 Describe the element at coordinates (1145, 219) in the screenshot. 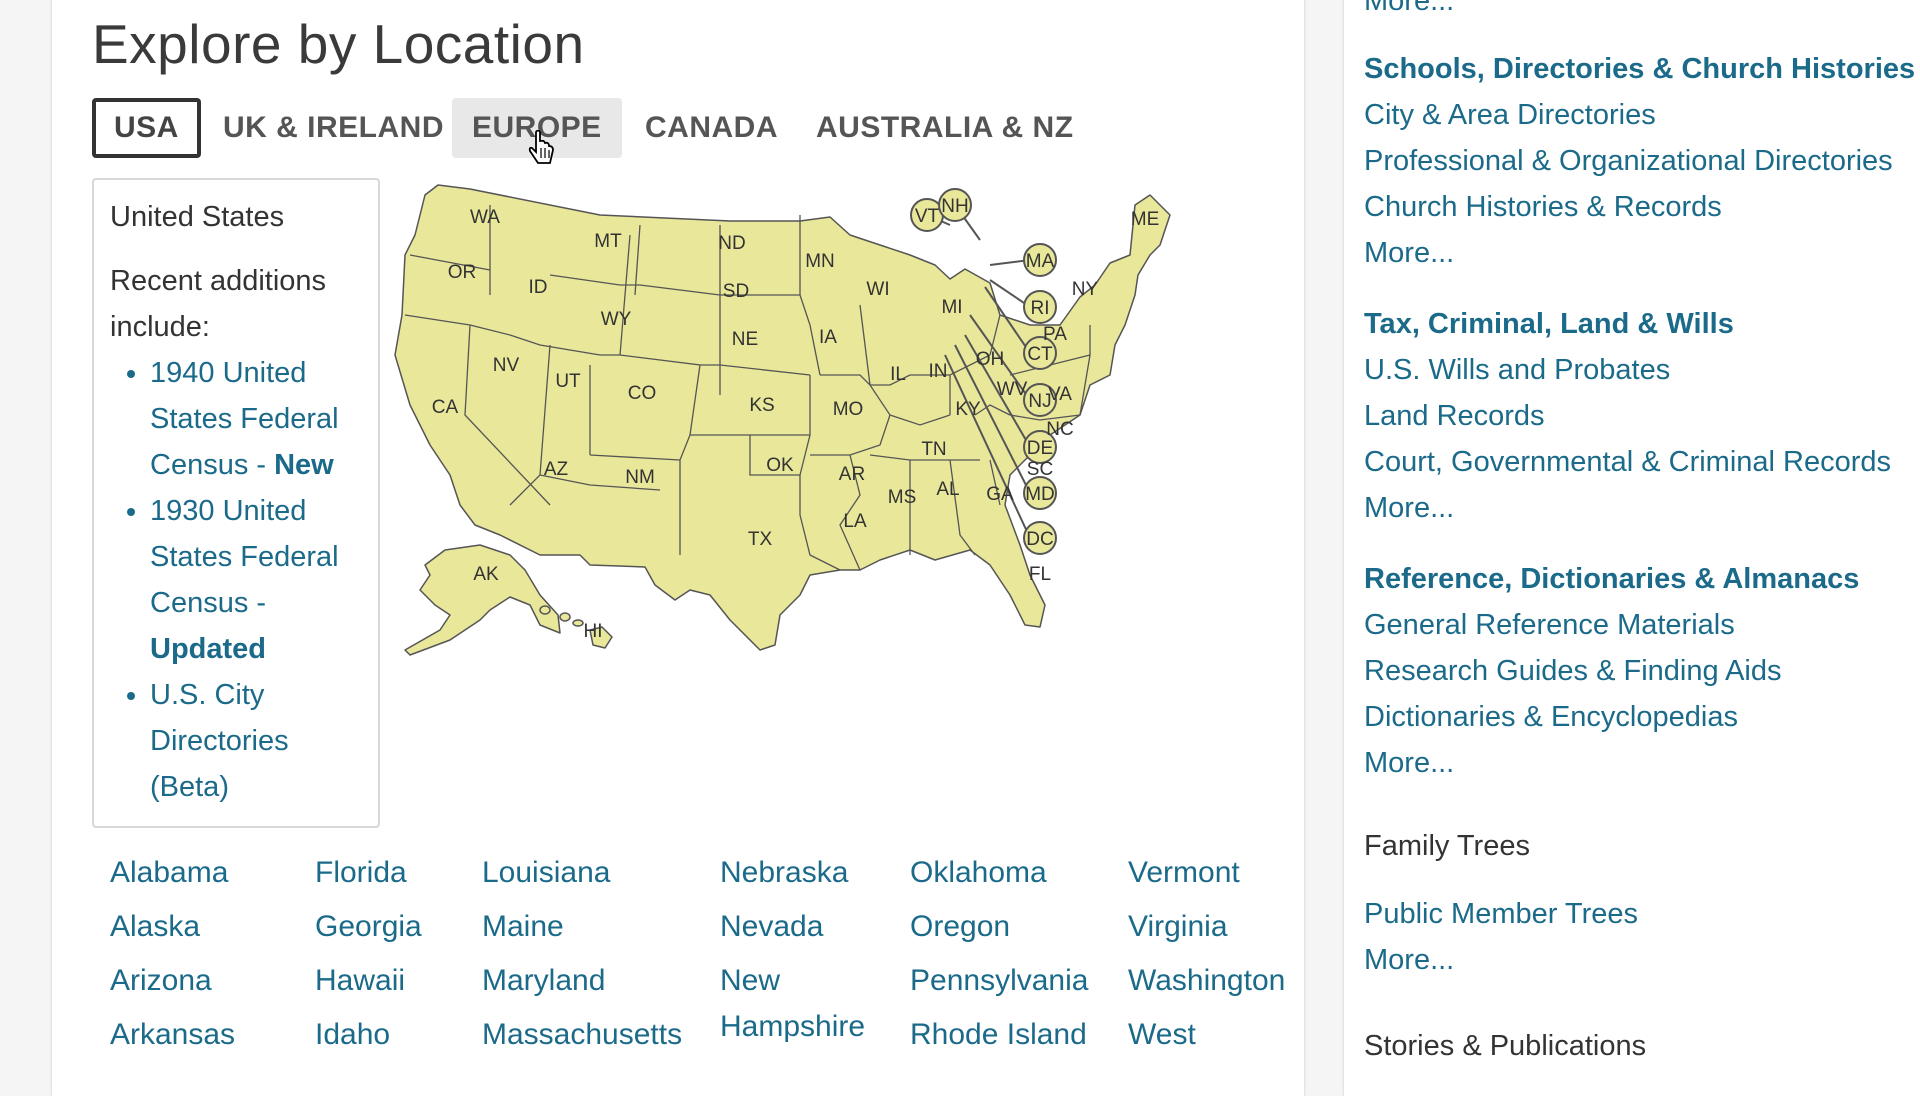

I see `state-label-me: ME` at that location.